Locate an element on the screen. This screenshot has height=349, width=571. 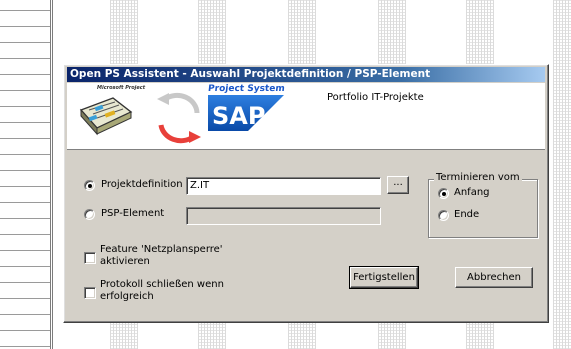
protokoll-label-line2: erfolgreich is located at coordinates (127, 296).